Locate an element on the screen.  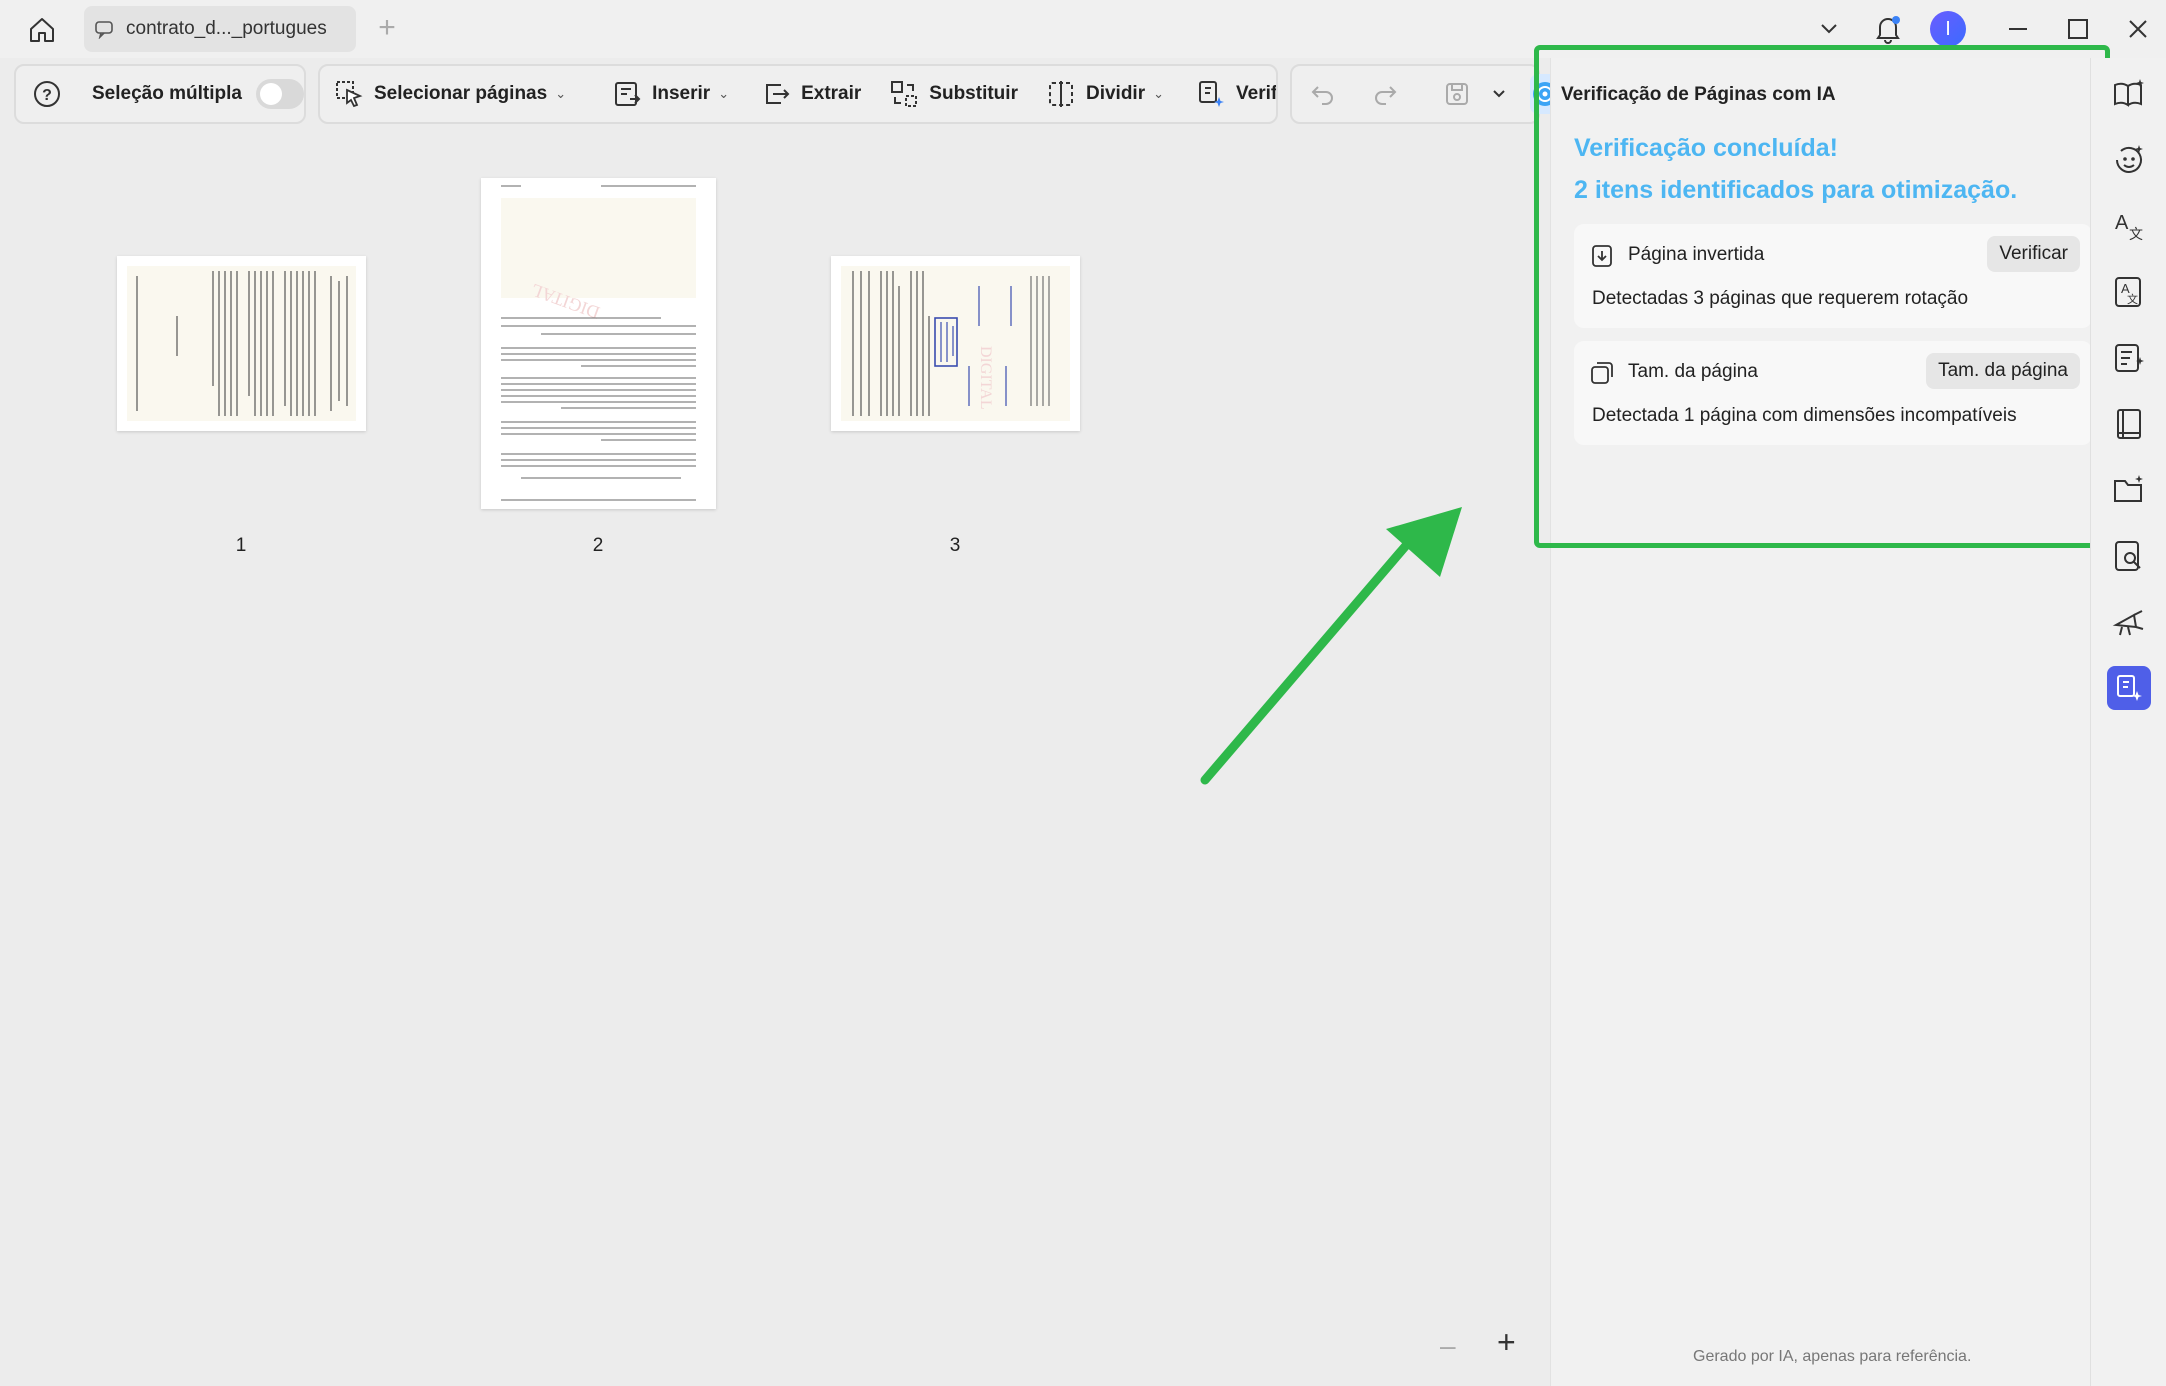
translate-document-icon: A文 is located at coordinates (2129, 292).